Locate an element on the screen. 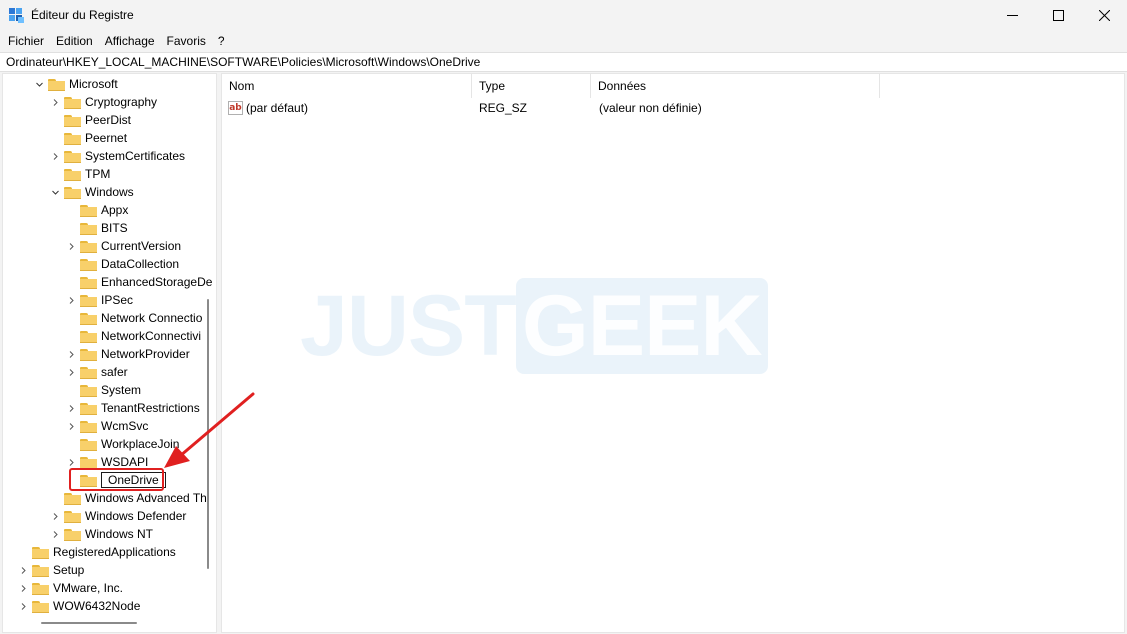  tree-item: IPSec is located at coordinates (99, 300).